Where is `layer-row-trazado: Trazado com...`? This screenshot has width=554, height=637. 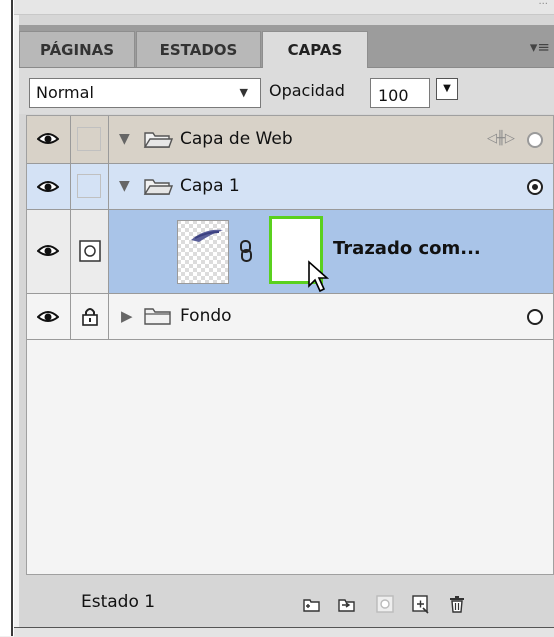 layer-row-trazado: Trazado com... is located at coordinates (290, 252).